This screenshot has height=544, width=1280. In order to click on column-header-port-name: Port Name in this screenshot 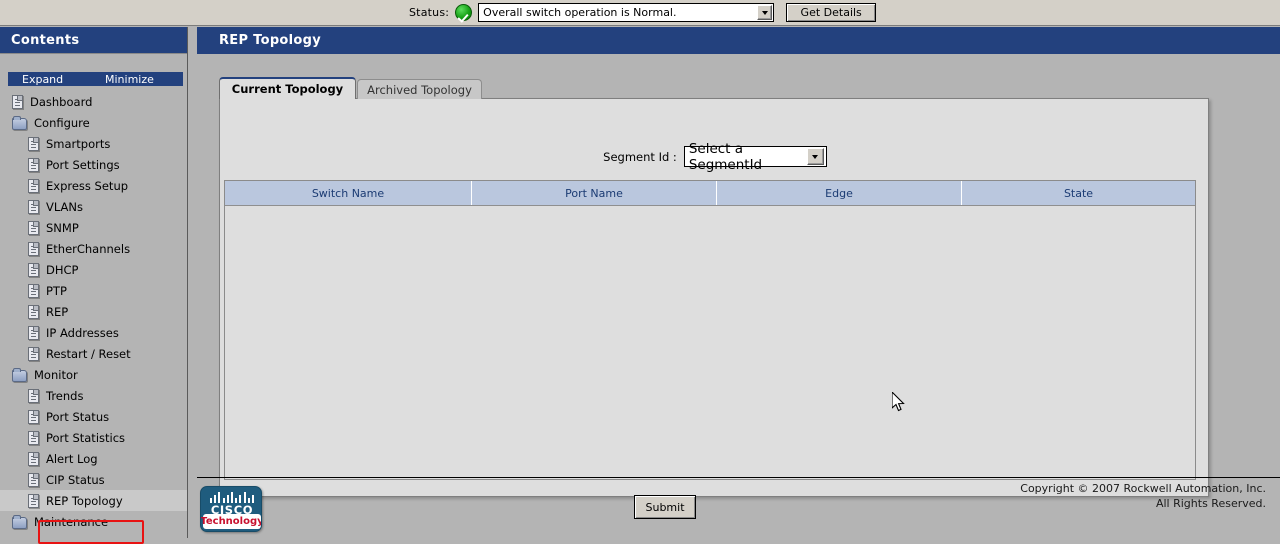, I will do `click(594, 193)`.